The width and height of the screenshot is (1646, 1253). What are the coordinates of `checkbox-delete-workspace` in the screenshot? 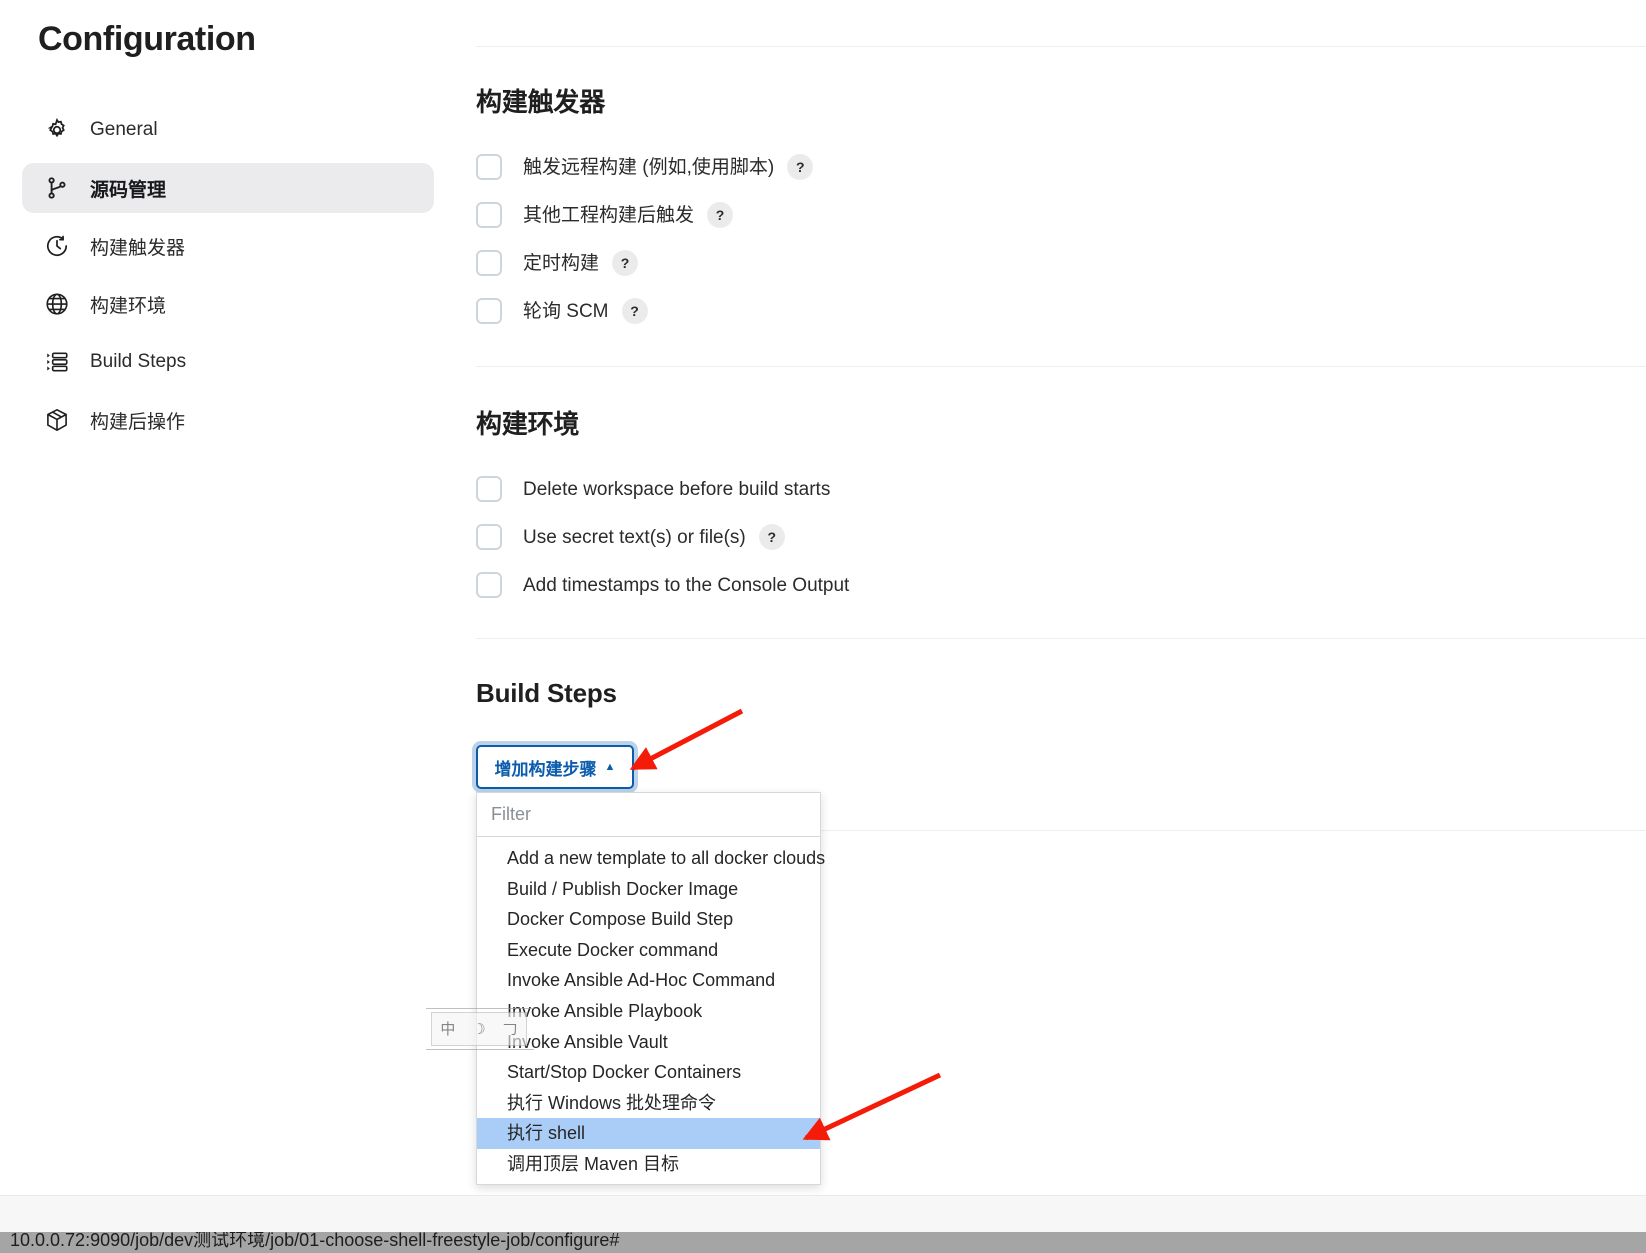 It's located at (489, 489).